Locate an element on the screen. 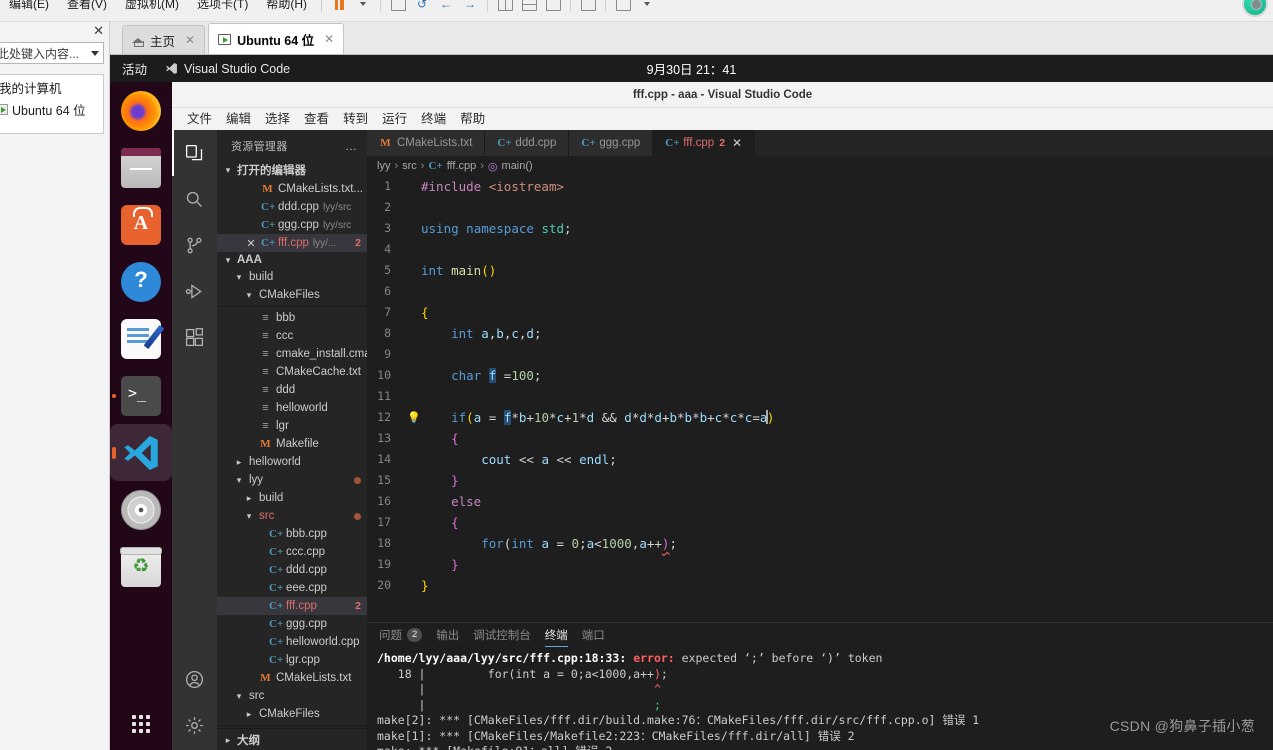  code-line: 9 is located at coordinates (820, 354).